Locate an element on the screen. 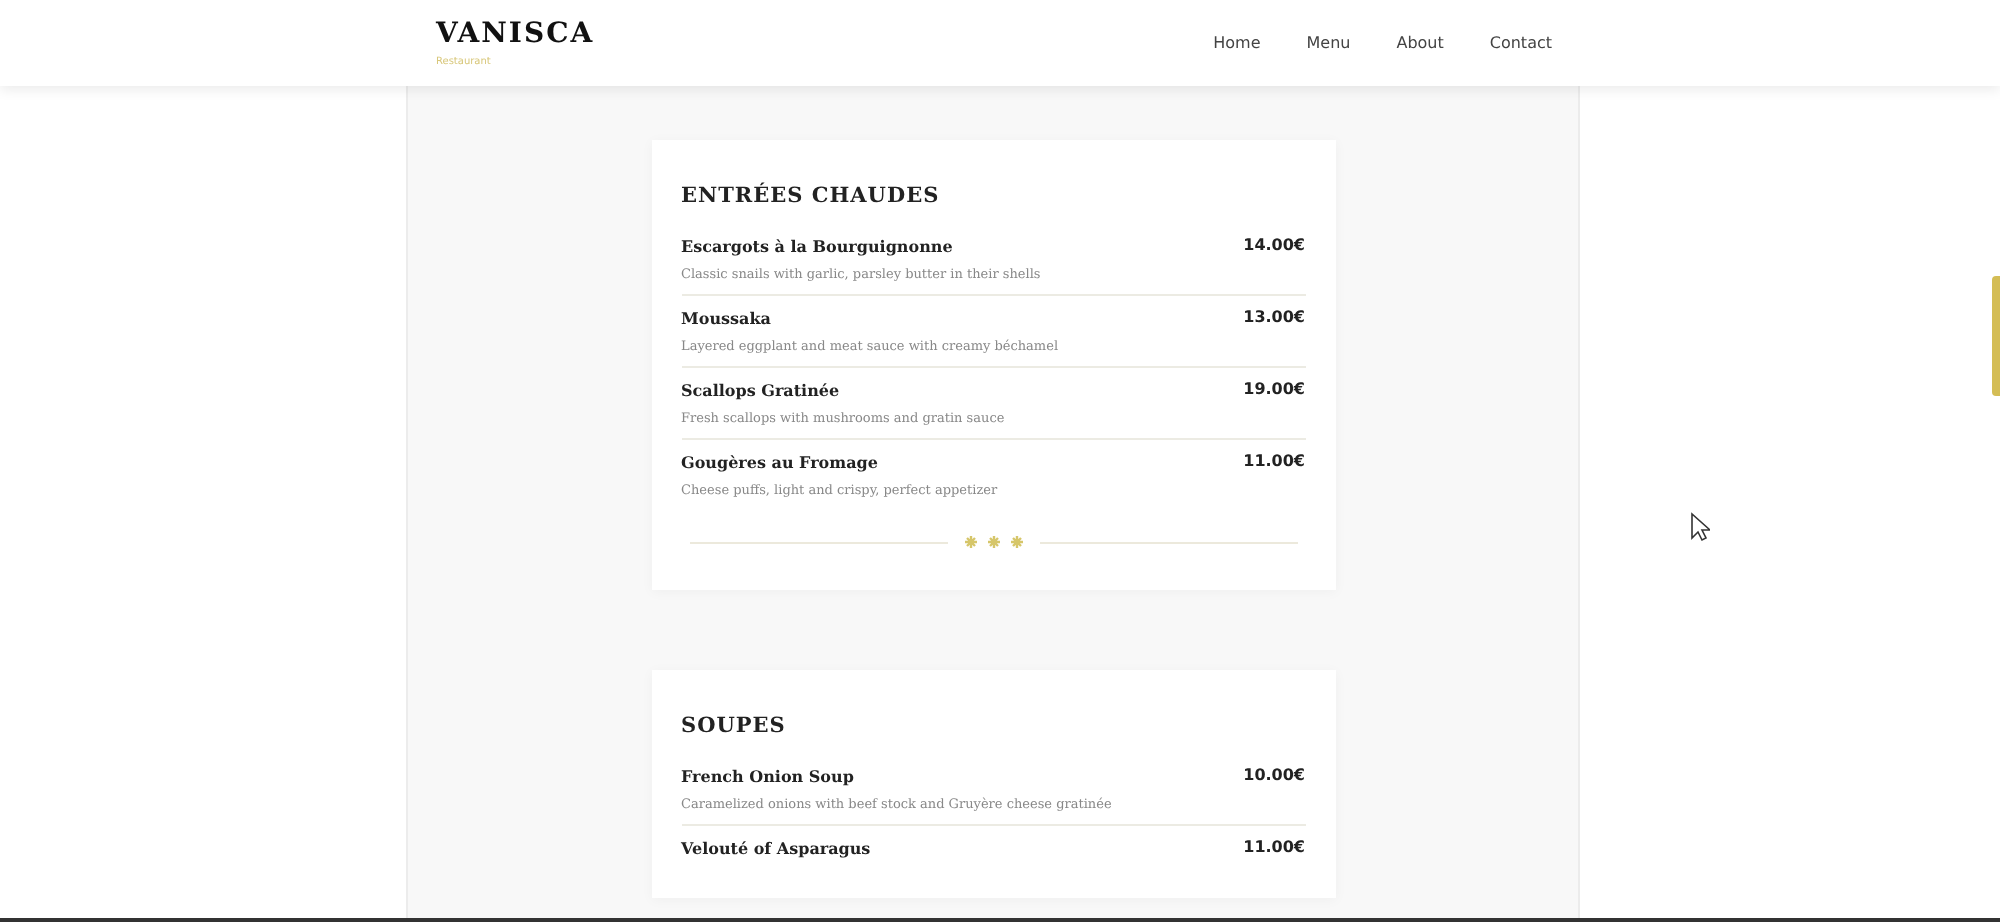 Image resolution: width=2000 pixels, height=922 pixels. dish-name: Escargots à la Bourguignonne is located at coordinates (817, 246).